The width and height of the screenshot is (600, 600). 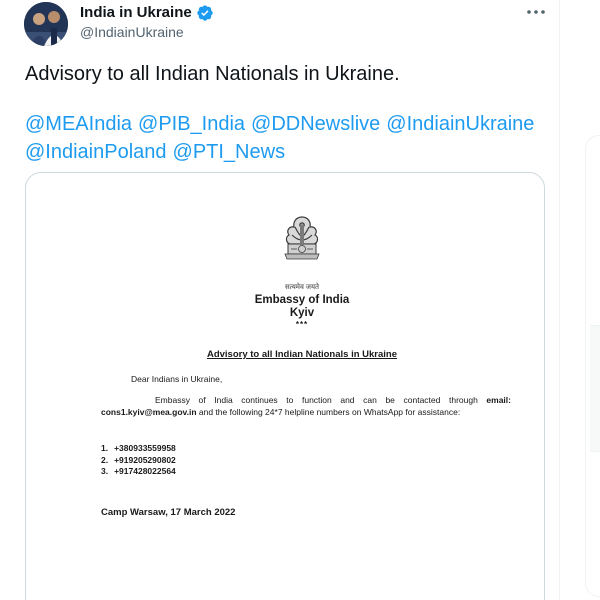 I want to click on mention-link: @IndiainPoland, so click(x=96, y=152).